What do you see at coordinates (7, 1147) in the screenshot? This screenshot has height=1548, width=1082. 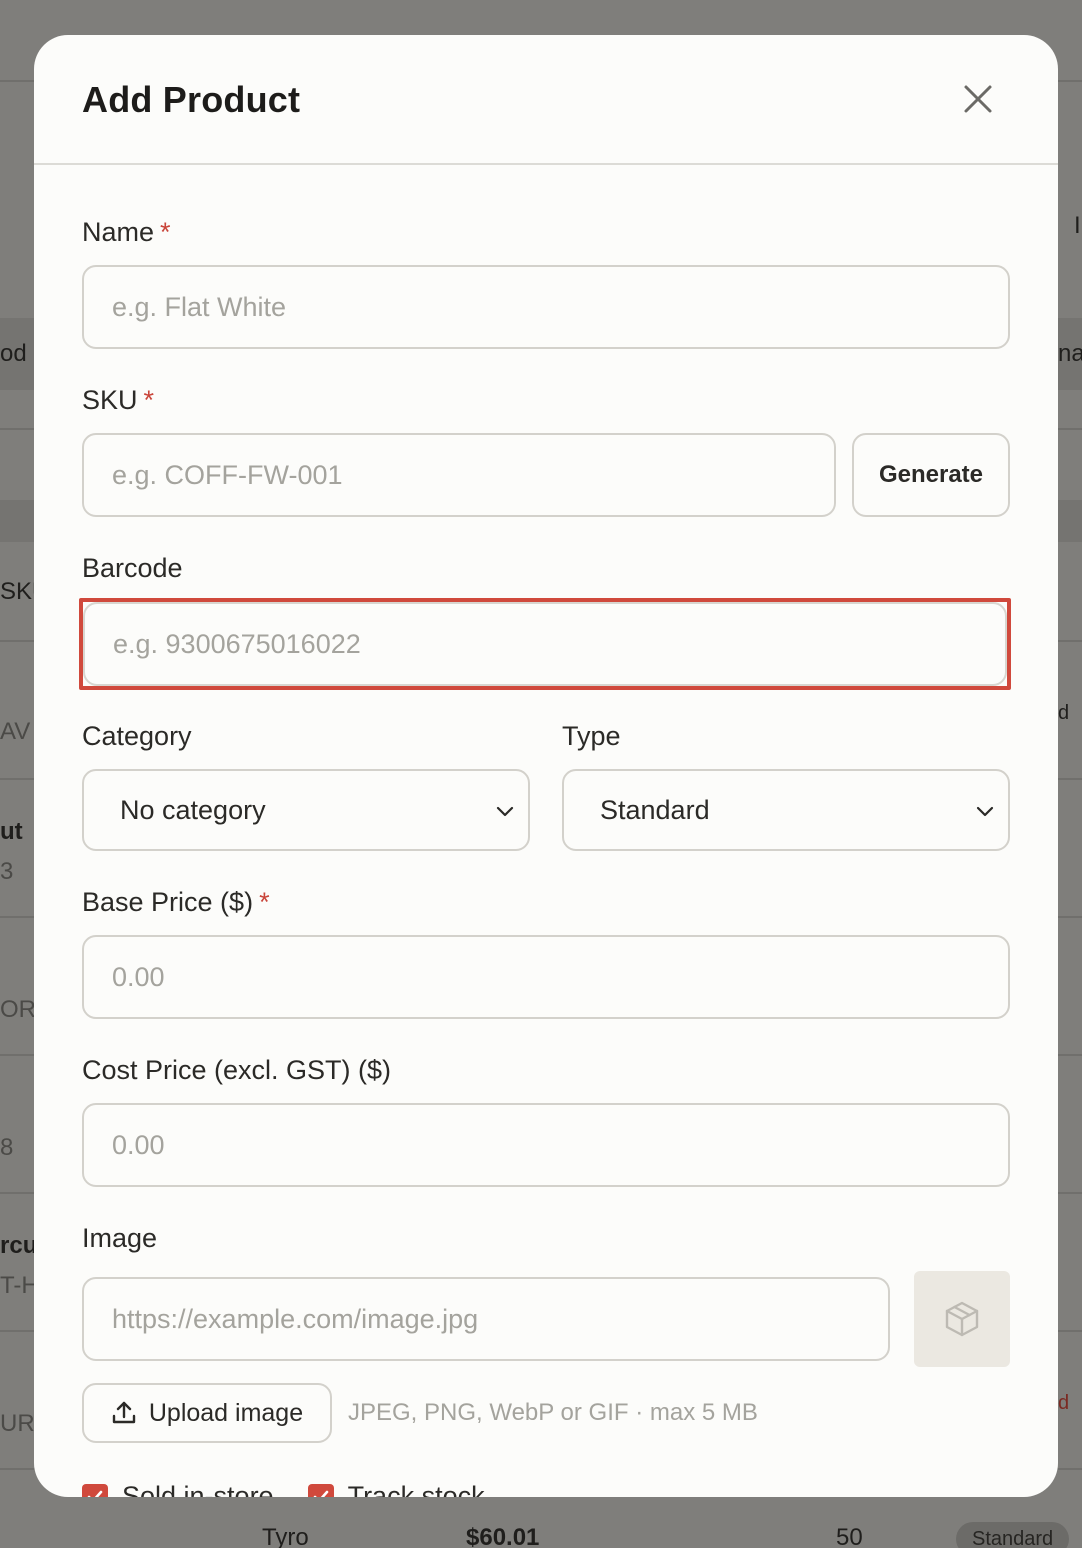 I see `bg-fragment: 8` at bounding box center [7, 1147].